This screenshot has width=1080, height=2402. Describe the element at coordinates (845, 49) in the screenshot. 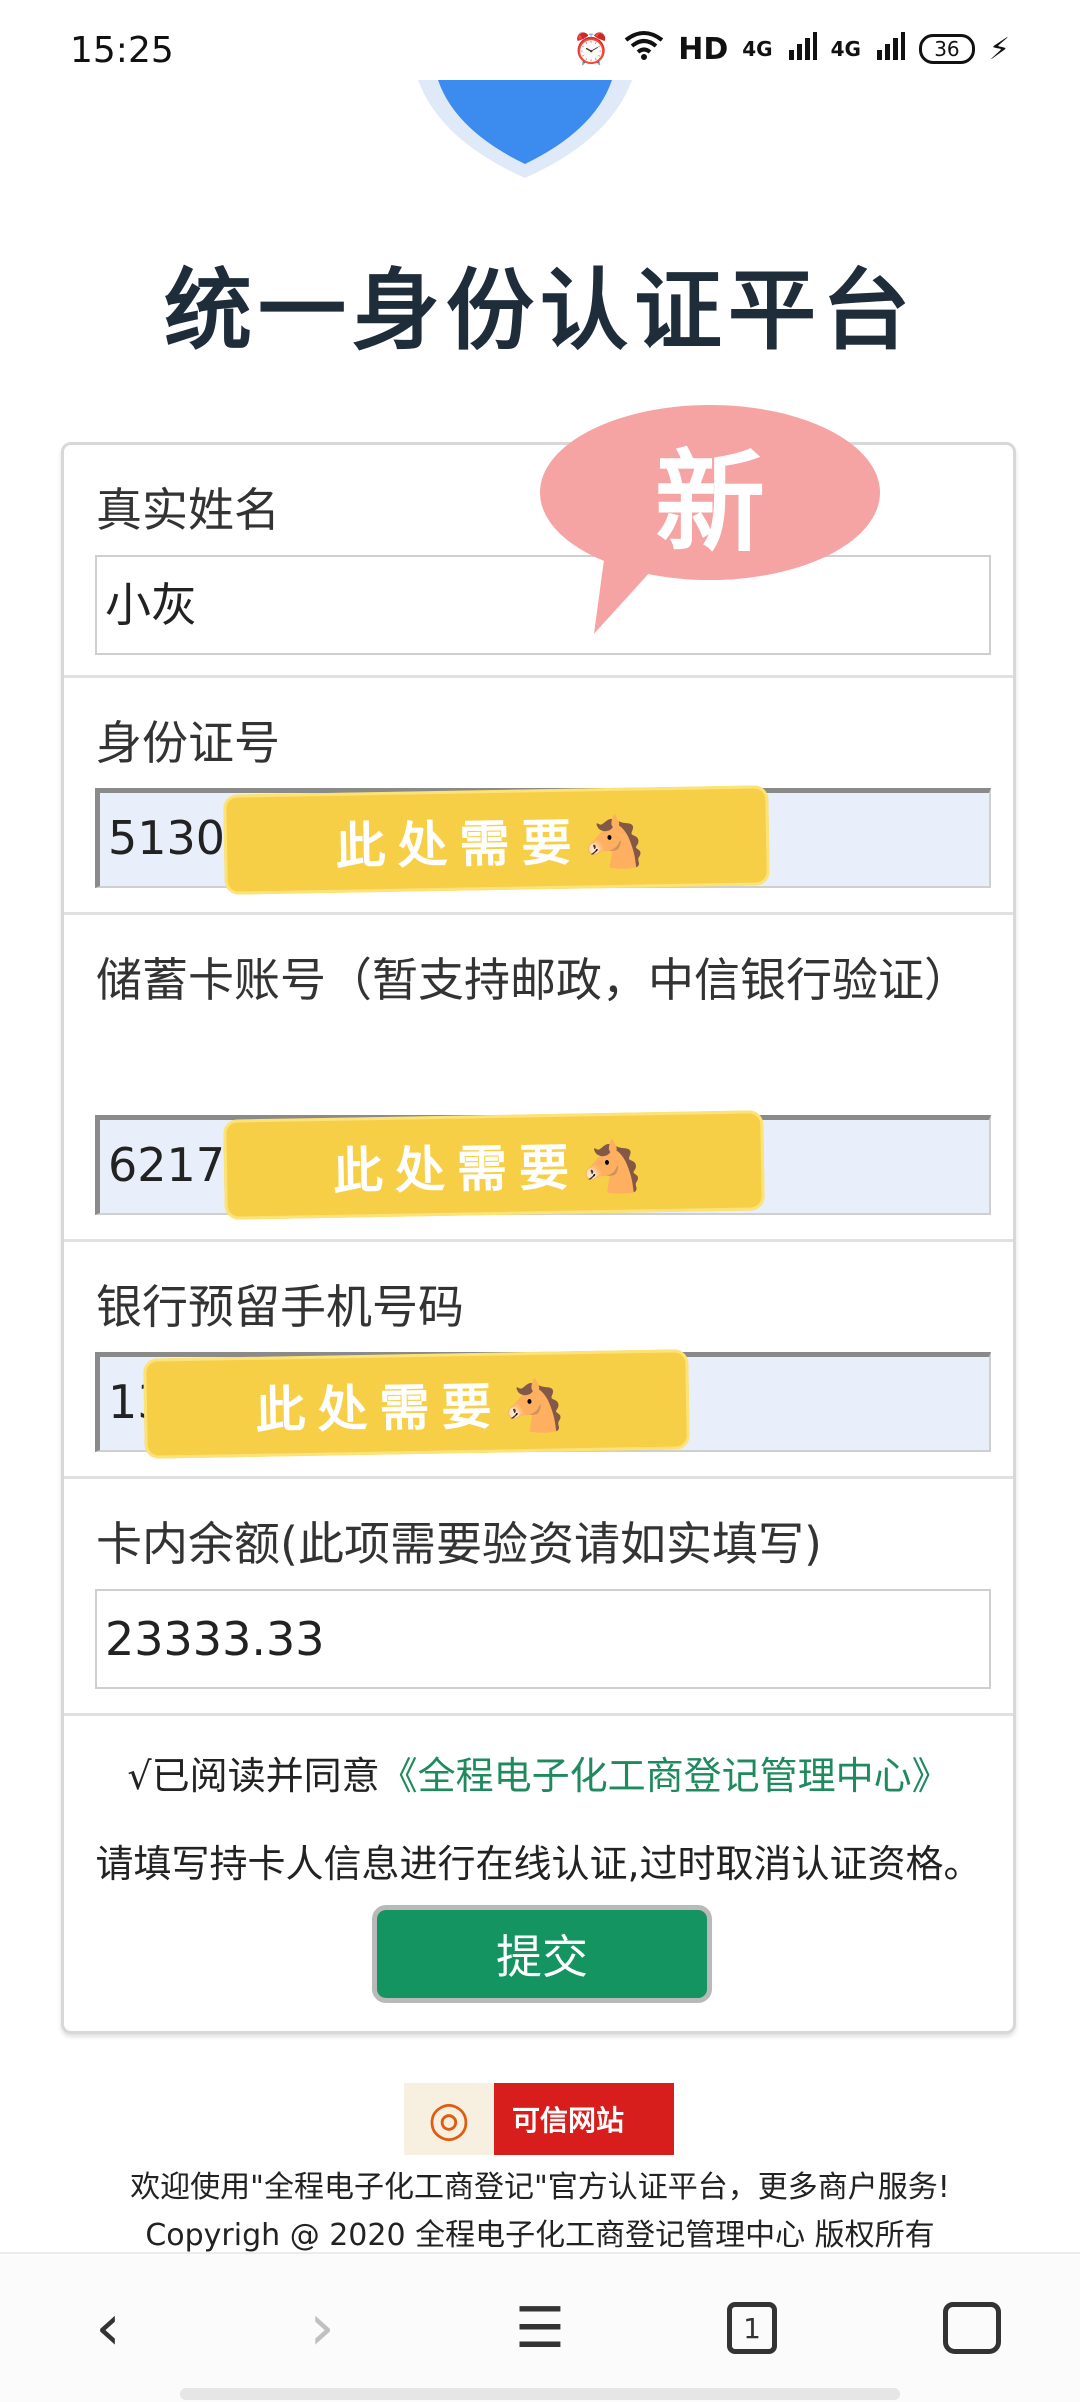

I see `network-type-2: 4G` at that location.